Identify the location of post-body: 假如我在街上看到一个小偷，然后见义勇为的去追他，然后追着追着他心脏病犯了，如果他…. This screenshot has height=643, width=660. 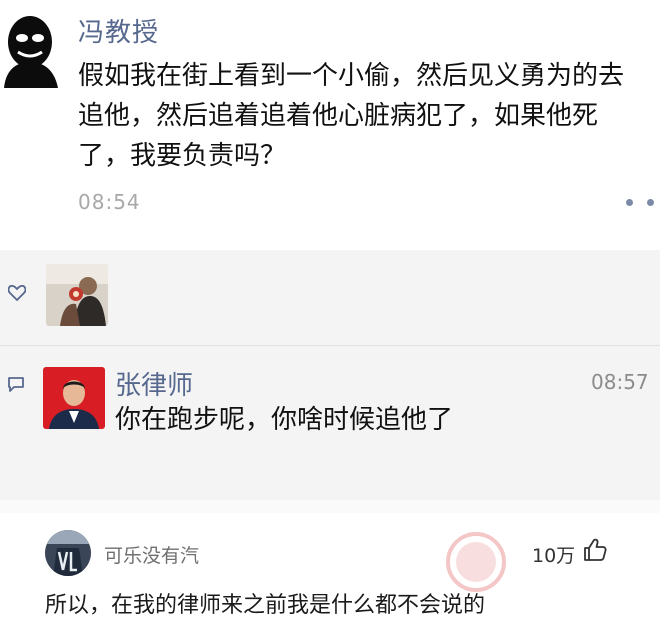
(351, 116).